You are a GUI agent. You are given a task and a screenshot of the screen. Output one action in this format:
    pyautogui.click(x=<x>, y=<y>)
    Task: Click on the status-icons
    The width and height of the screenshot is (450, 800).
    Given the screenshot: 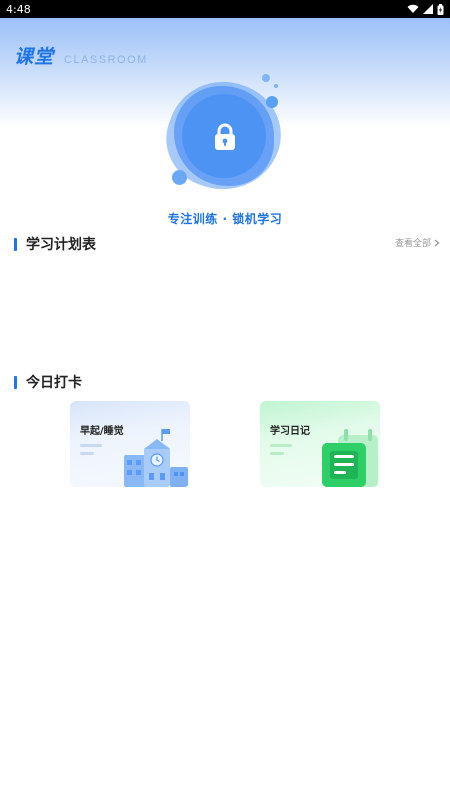 What is the action you would take?
    pyautogui.click(x=425, y=9)
    